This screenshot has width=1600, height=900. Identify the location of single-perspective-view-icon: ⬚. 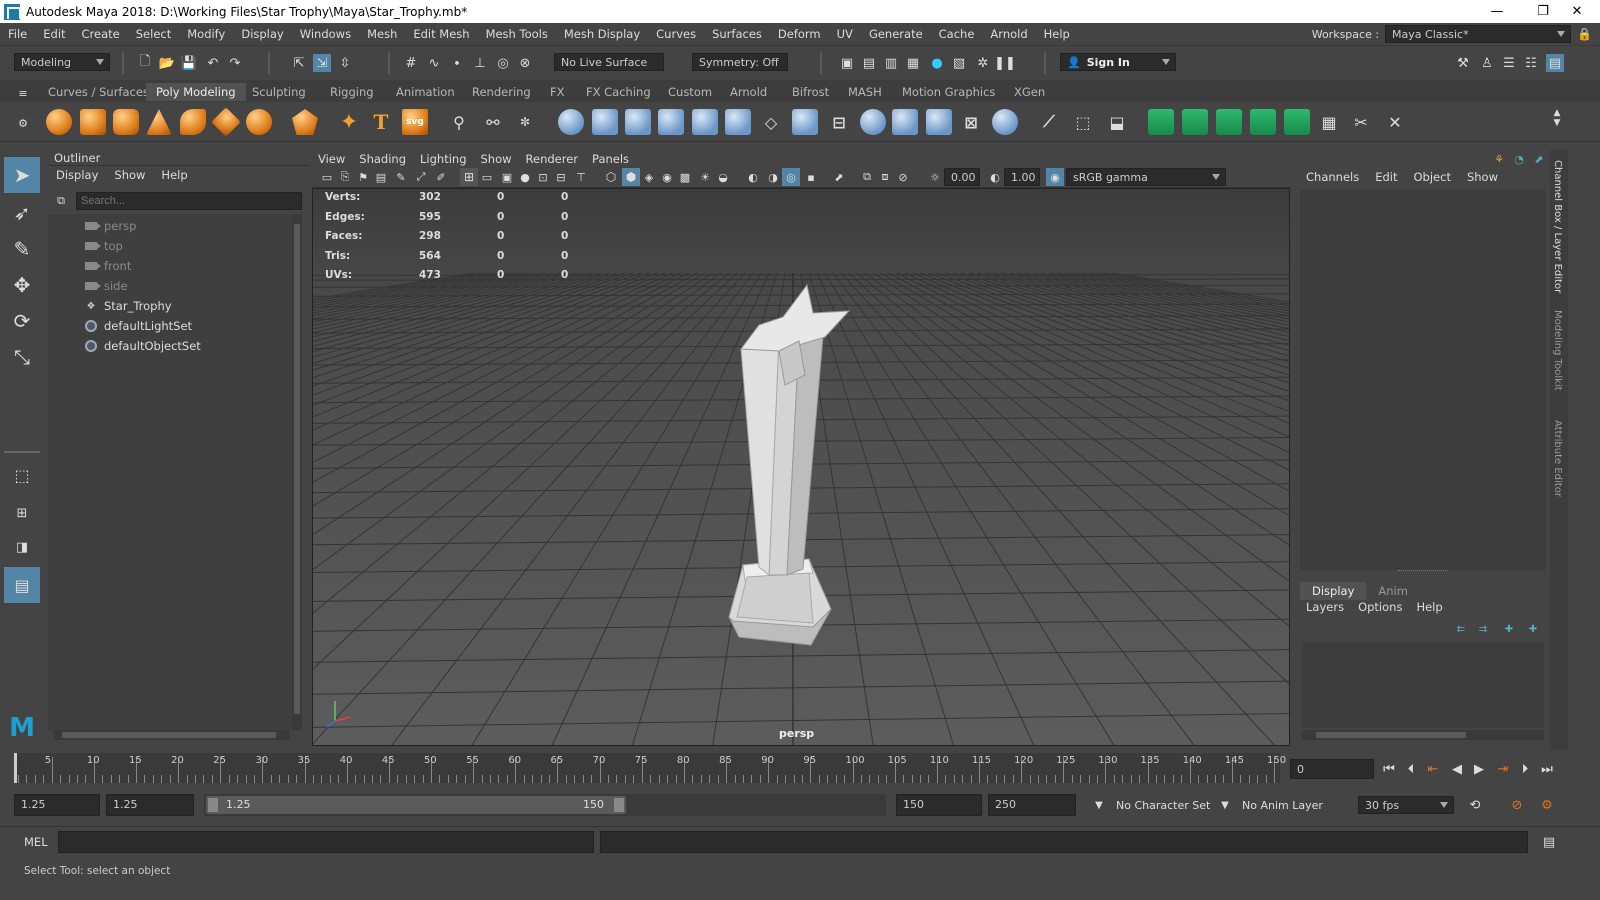
(22, 475).